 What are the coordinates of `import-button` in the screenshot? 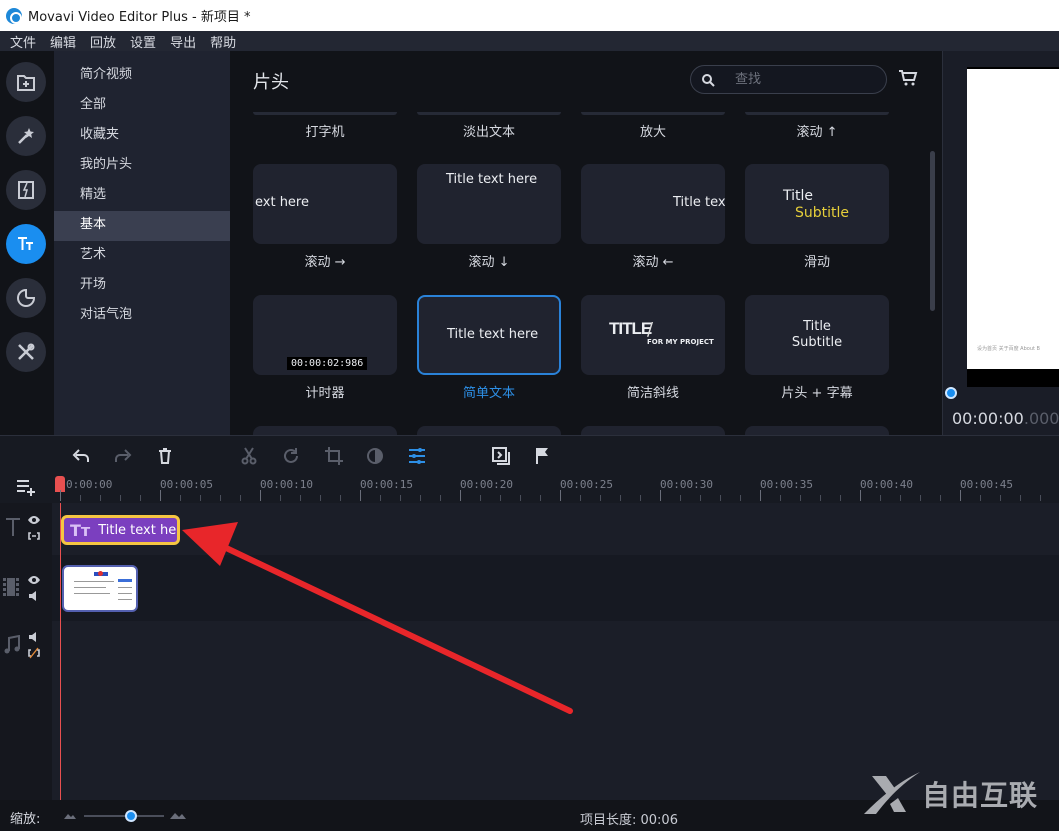 It's located at (26, 82).